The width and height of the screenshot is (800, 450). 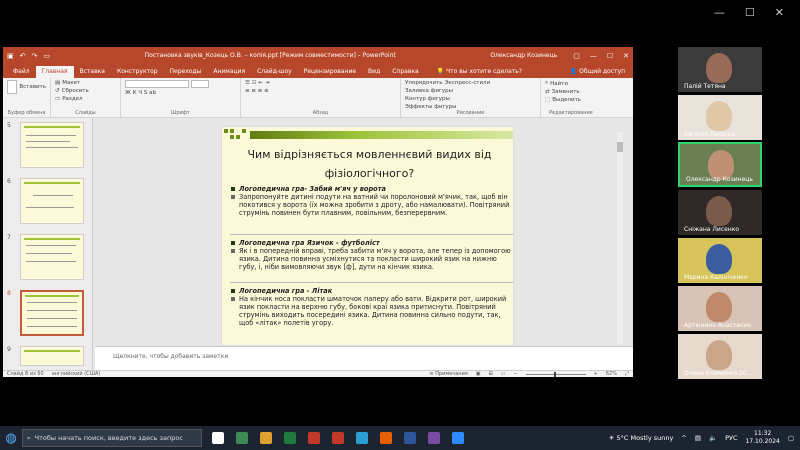 I want to click on redo-icon: ↷, so click(x=35, y=56).